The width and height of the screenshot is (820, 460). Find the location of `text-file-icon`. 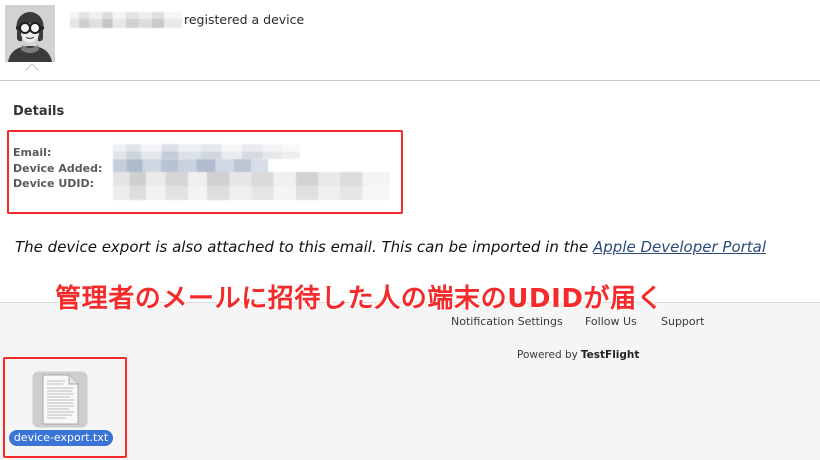

text-file-icon is located at coordinates (60, 399).